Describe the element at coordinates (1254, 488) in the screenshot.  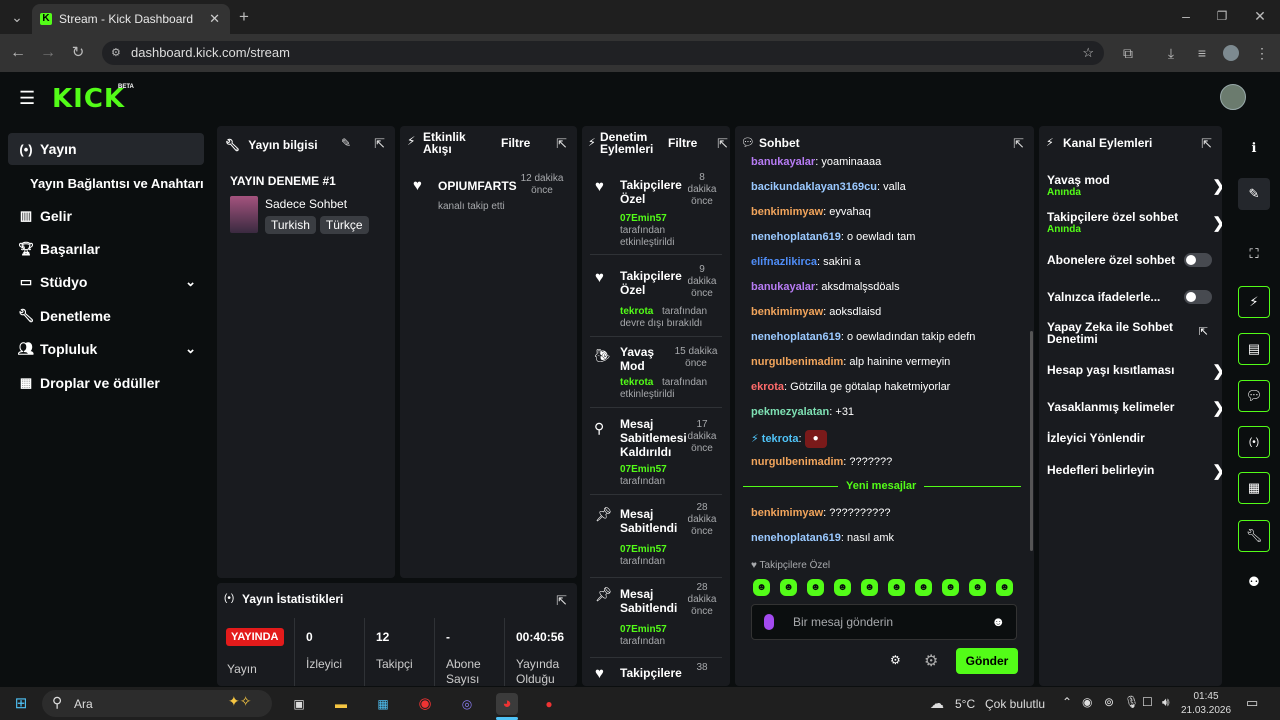
I see `rail-layout-icon: ▦` at that location.